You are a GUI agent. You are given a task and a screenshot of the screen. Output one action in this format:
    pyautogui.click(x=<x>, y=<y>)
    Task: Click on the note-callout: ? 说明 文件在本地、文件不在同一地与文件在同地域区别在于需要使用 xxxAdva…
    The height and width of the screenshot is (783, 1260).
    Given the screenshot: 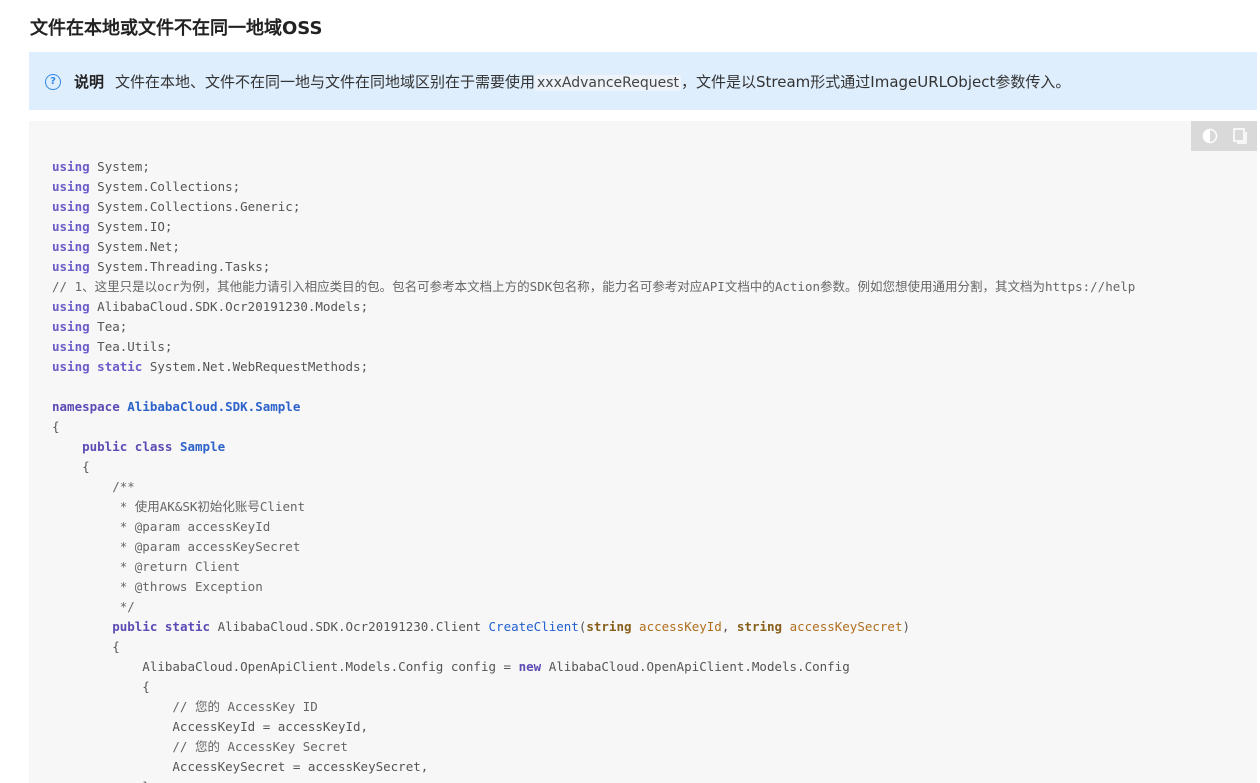 What is the action you would take?
    pyautogui.click(x=643, y=81)
    